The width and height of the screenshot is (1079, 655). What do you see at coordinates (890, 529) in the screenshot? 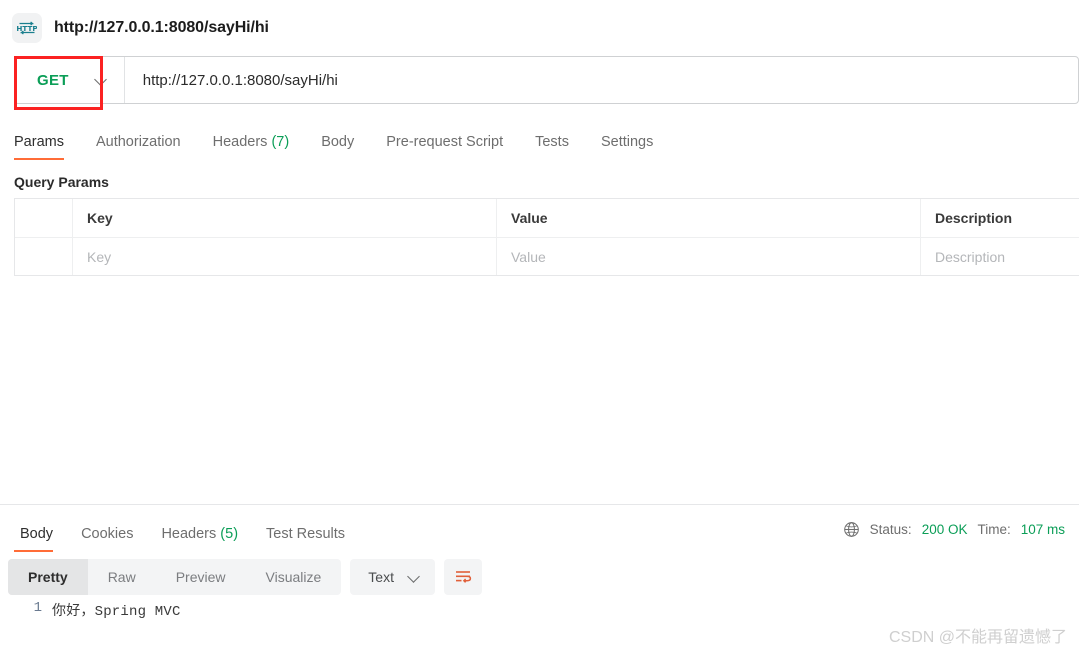
I see `status-label: Status:` at bounding box center [890, 529].